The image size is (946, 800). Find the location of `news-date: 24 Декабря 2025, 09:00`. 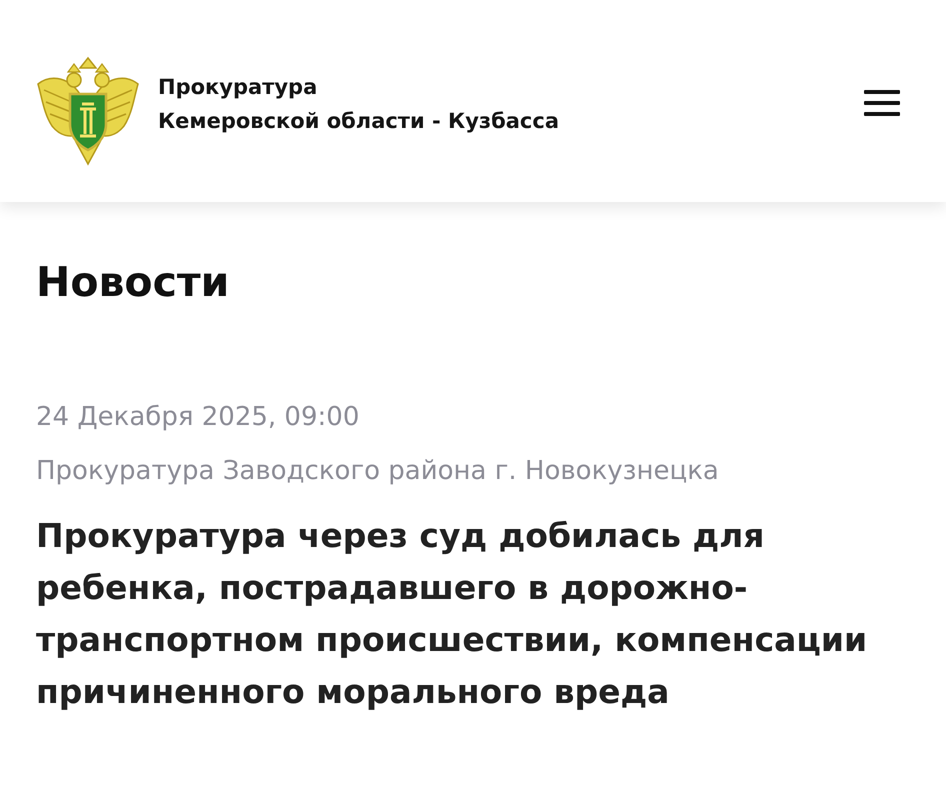

news-date: 24 Декабря 2025, 09:00 is located at coordinates (198, 417).